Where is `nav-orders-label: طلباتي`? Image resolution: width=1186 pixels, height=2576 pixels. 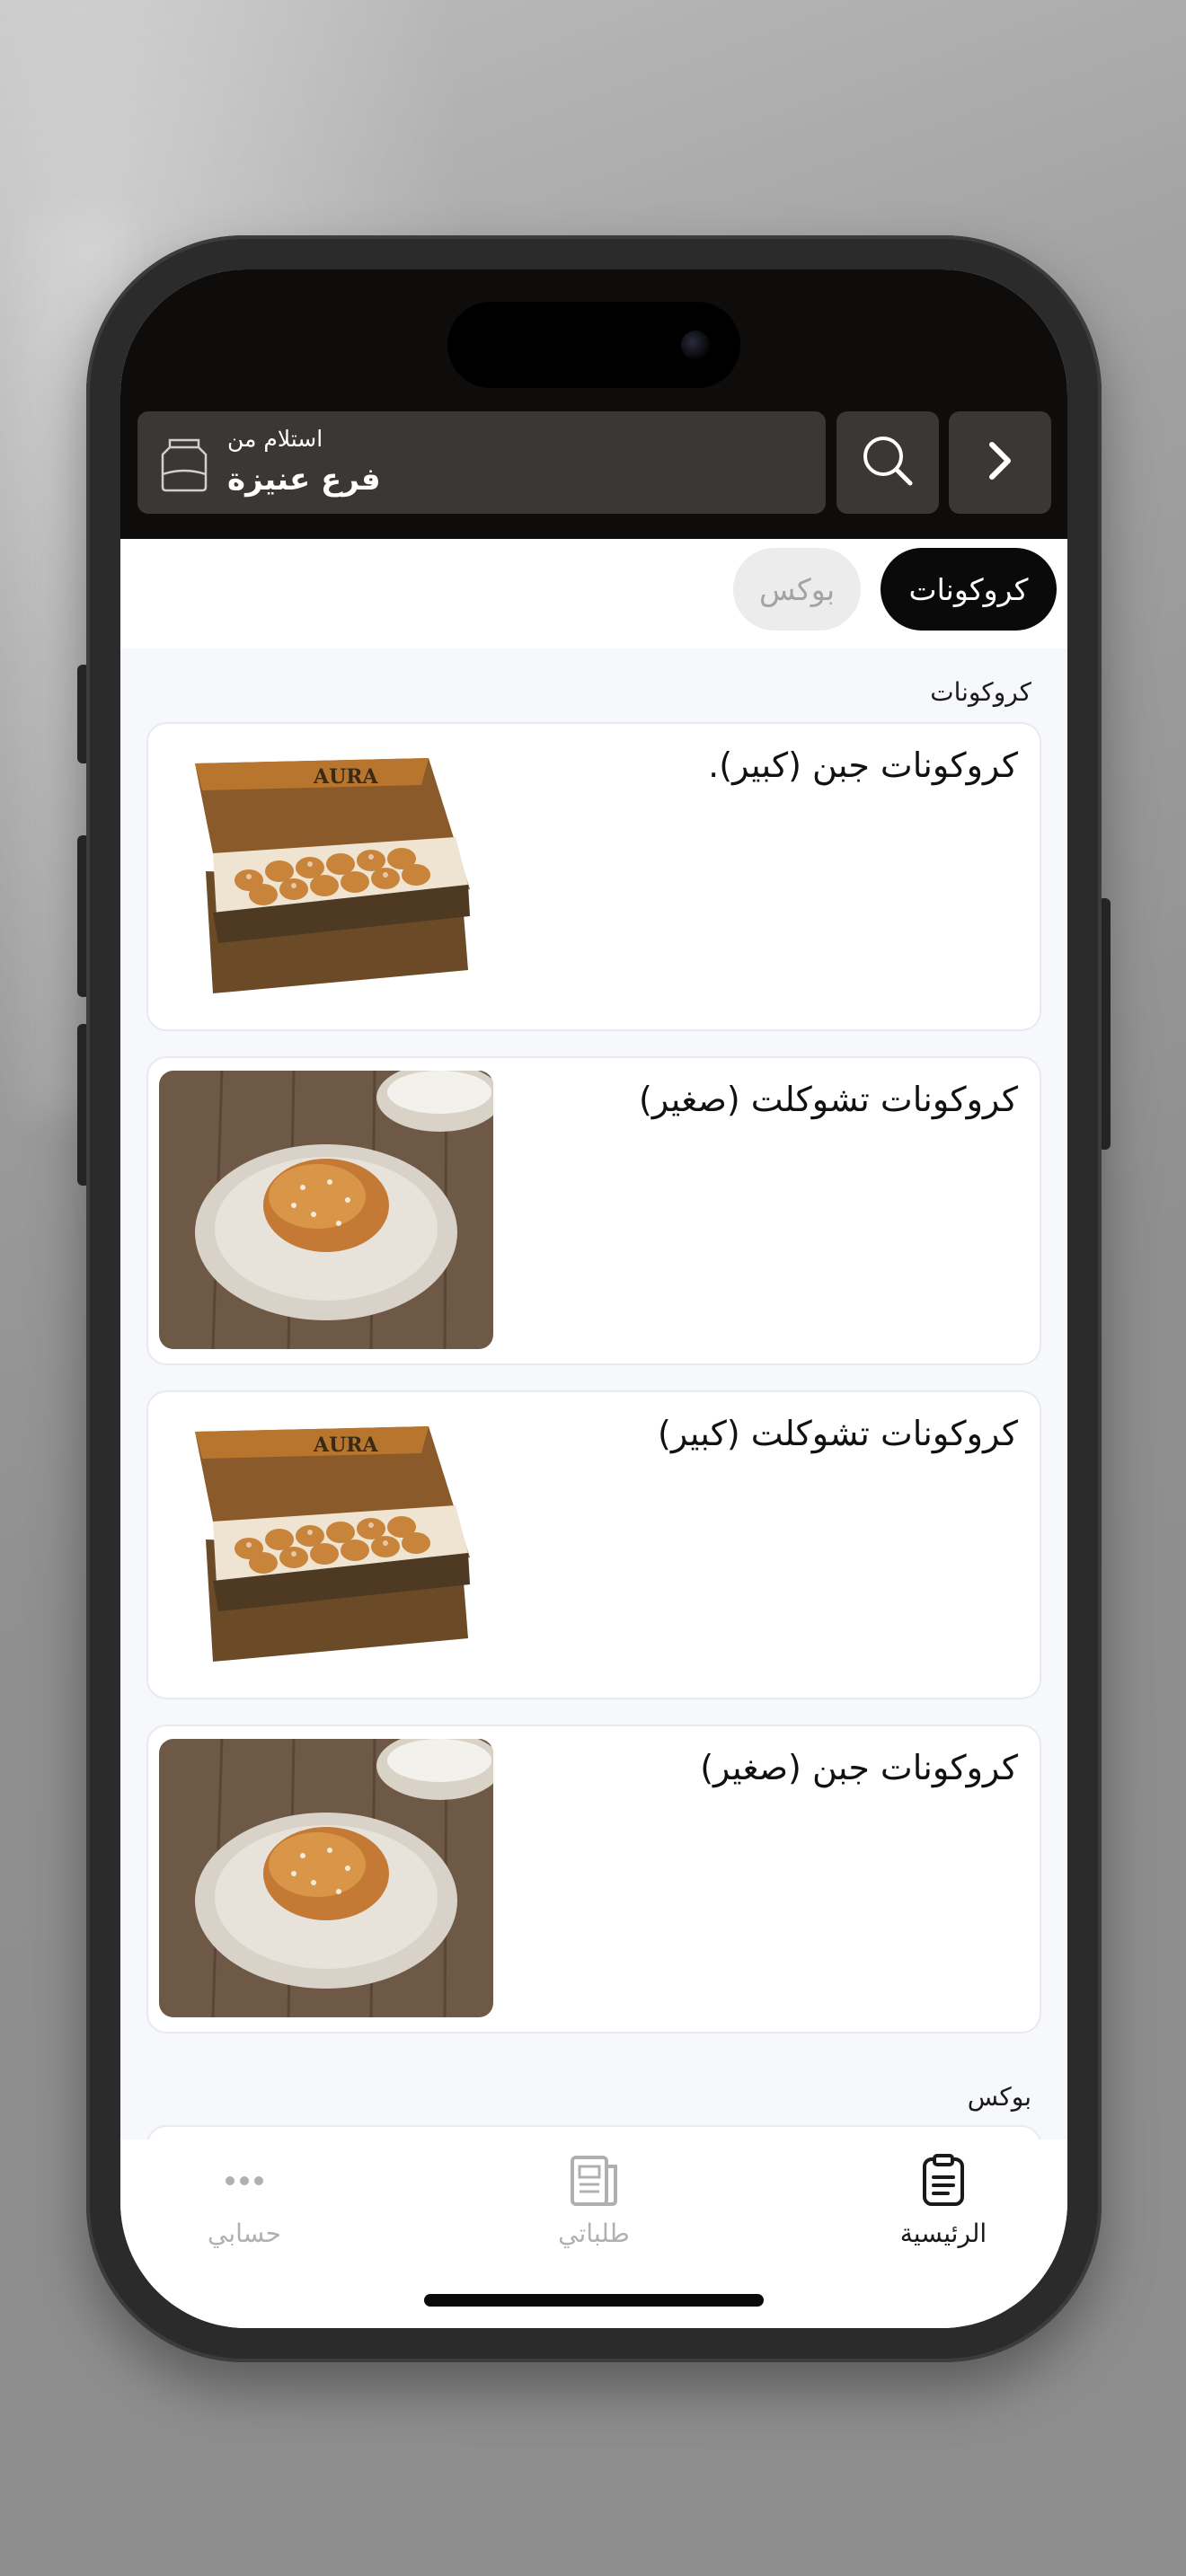 nav-orders-label: طلباتي is located at coordinates (594, 2233).